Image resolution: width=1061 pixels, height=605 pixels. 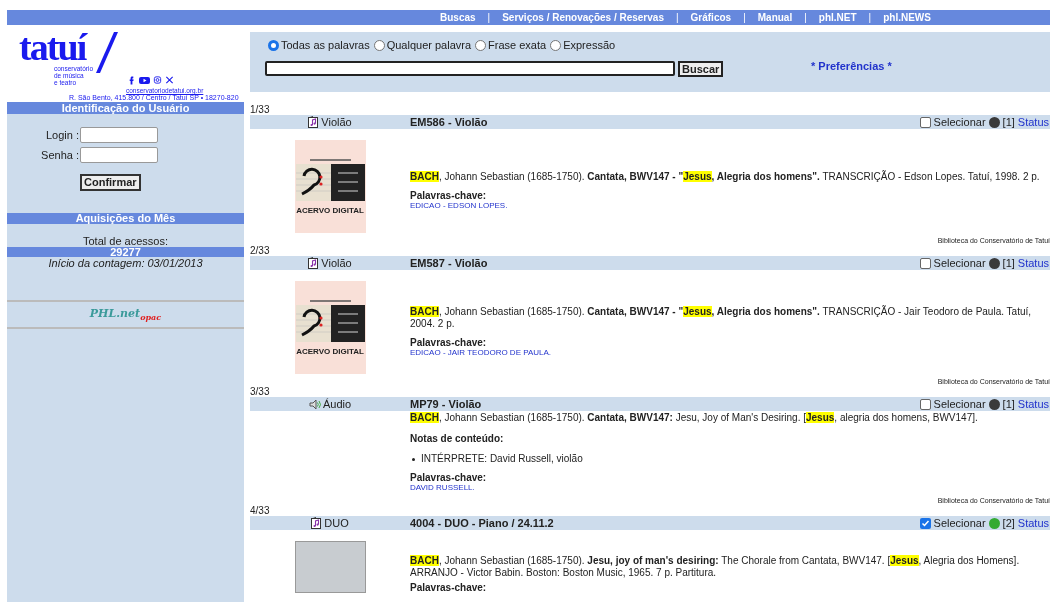 What do you see at coordinates (449, 263) in the screenshot?
I see `record-title: EM587 - Violão` at bounding box center [449, 263].